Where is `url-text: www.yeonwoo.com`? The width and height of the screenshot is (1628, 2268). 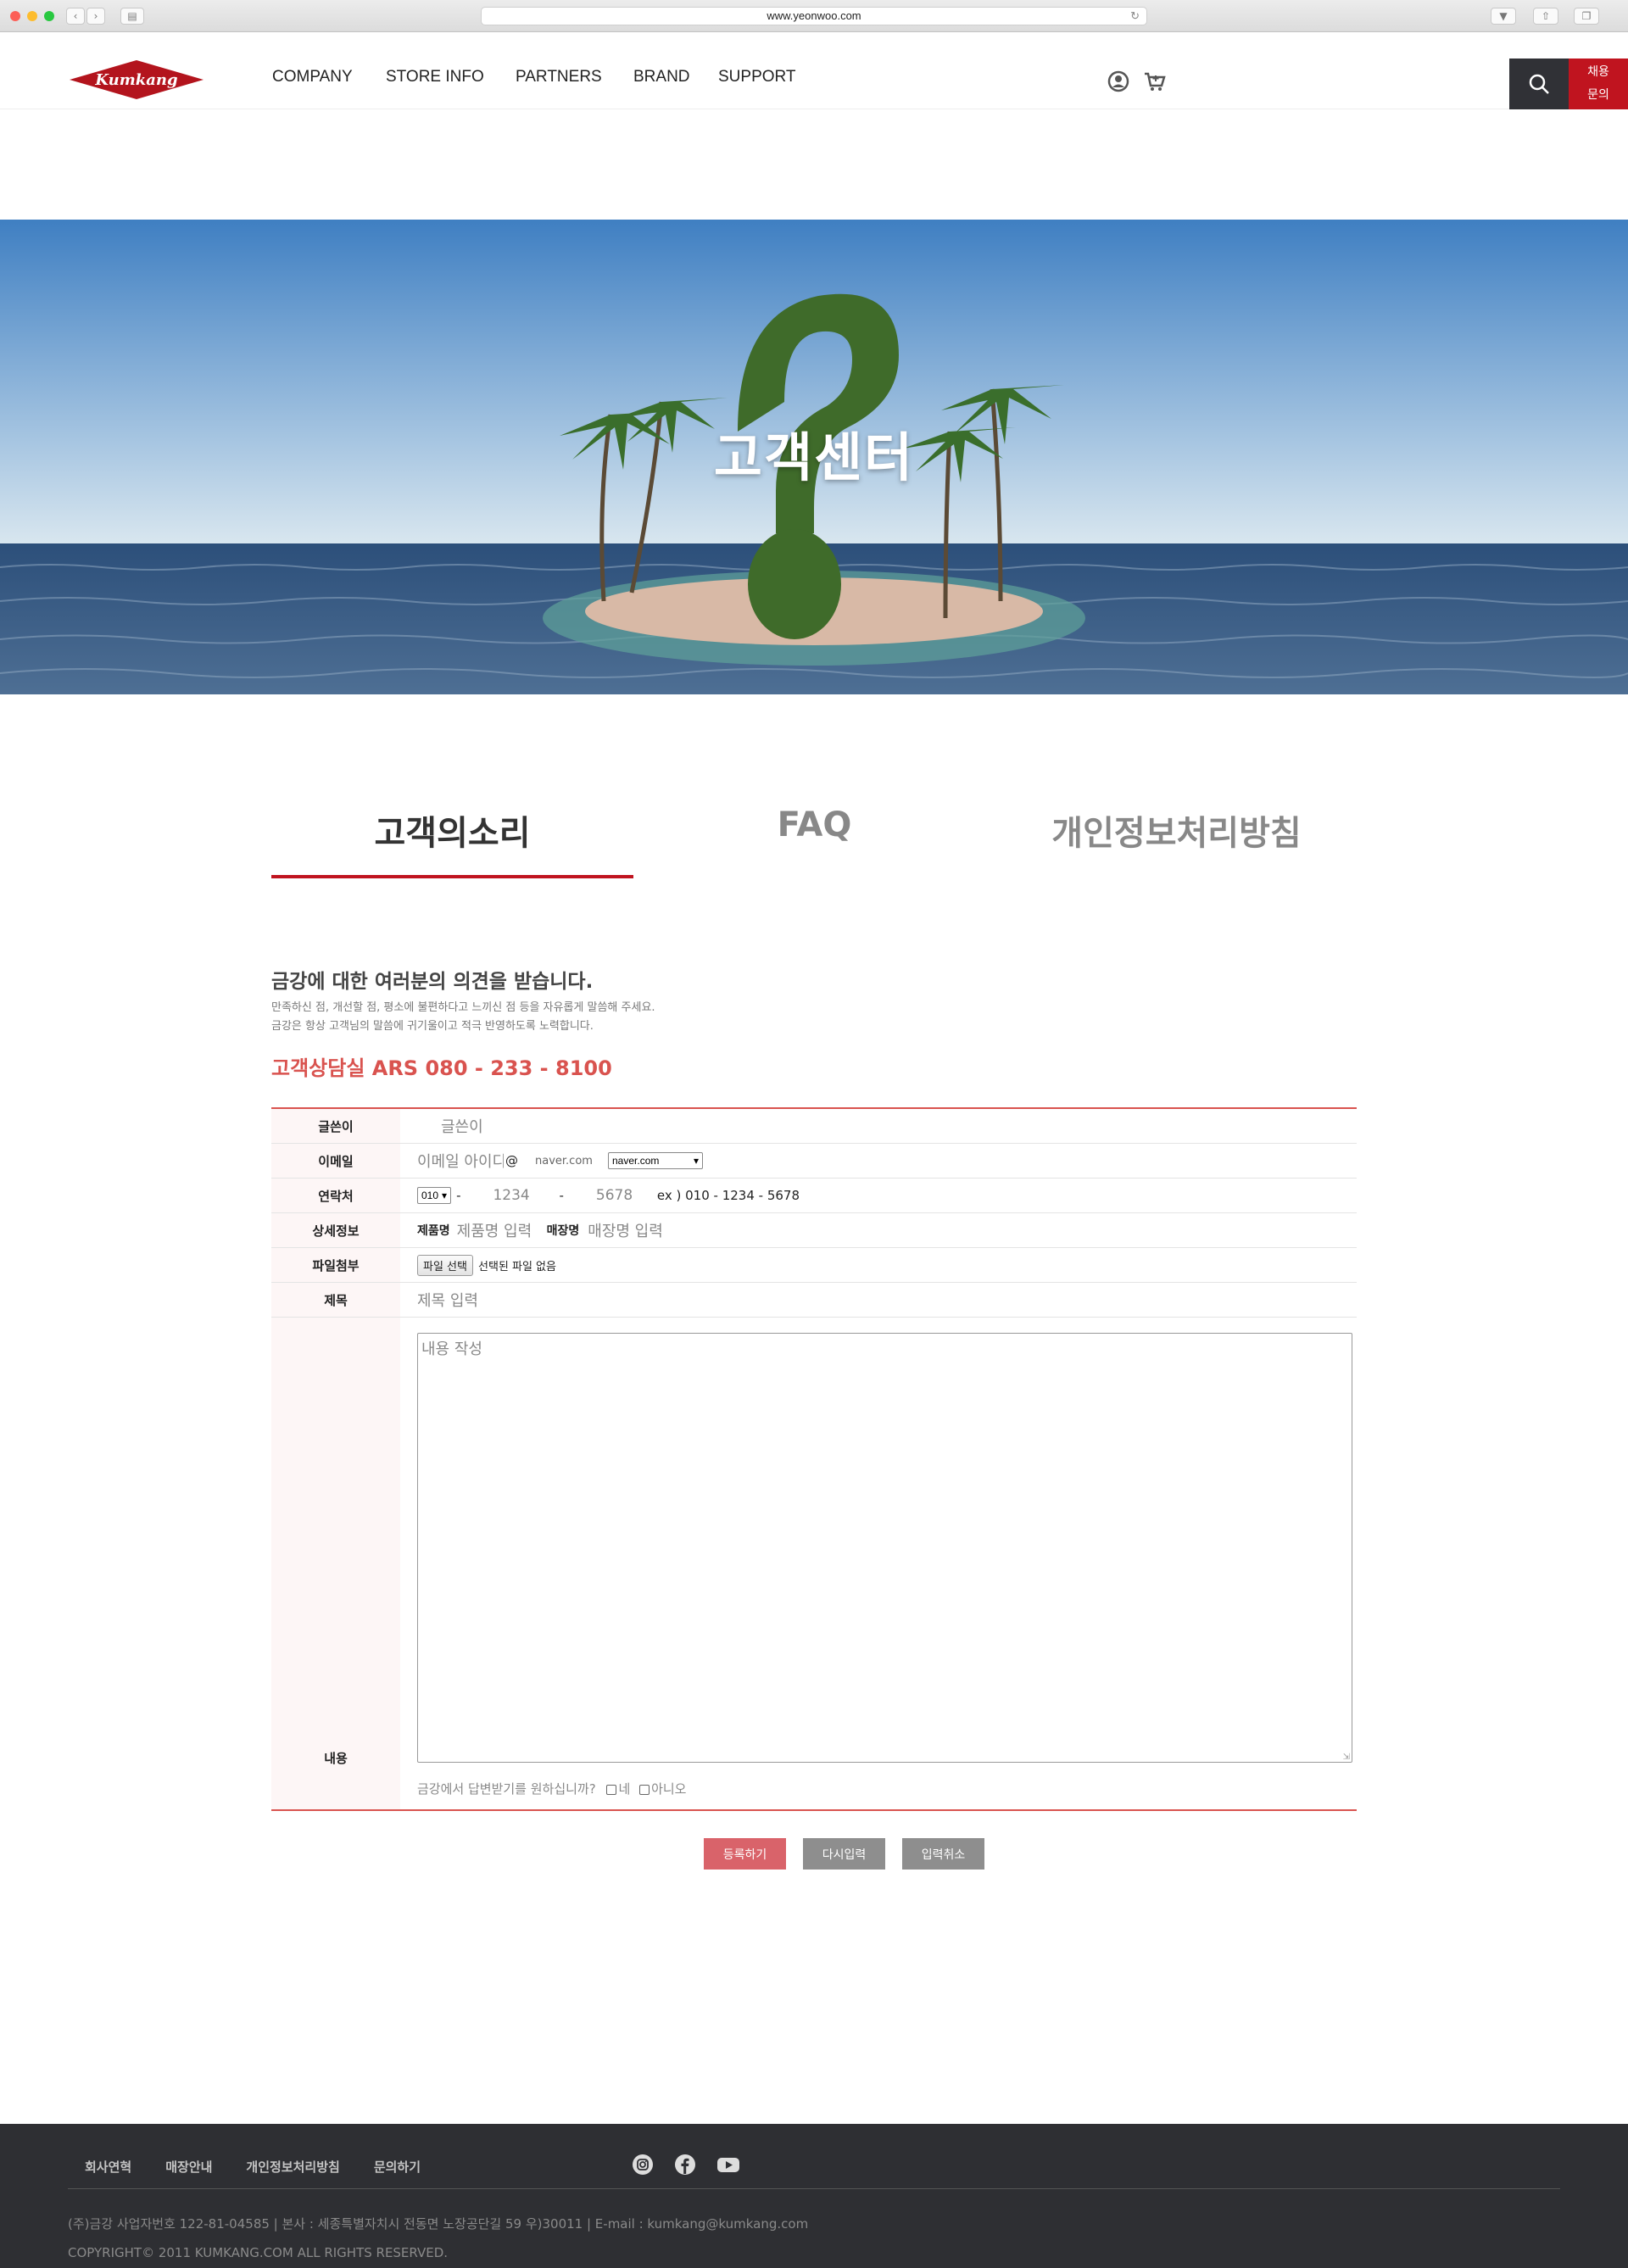
url-text: www.yeonwoo.com is located at coordinates (814, 15).